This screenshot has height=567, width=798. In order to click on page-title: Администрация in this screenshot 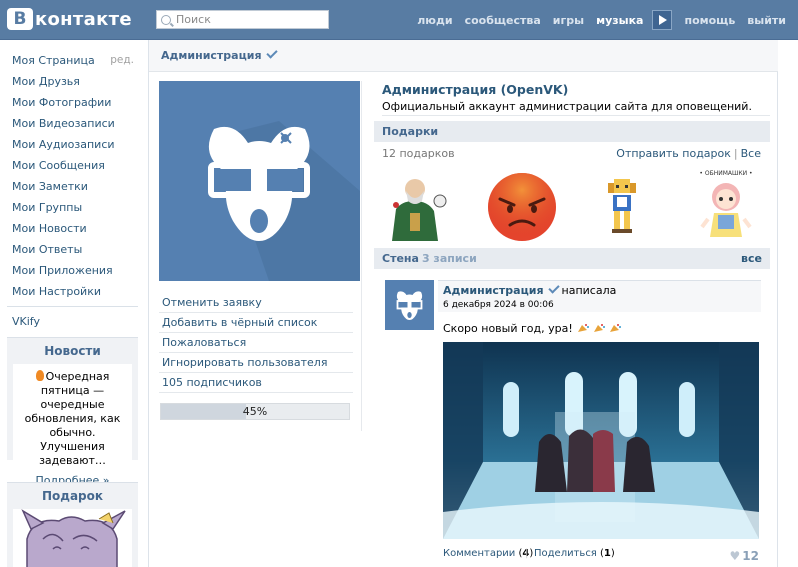, I will do `click(219, 54)`.